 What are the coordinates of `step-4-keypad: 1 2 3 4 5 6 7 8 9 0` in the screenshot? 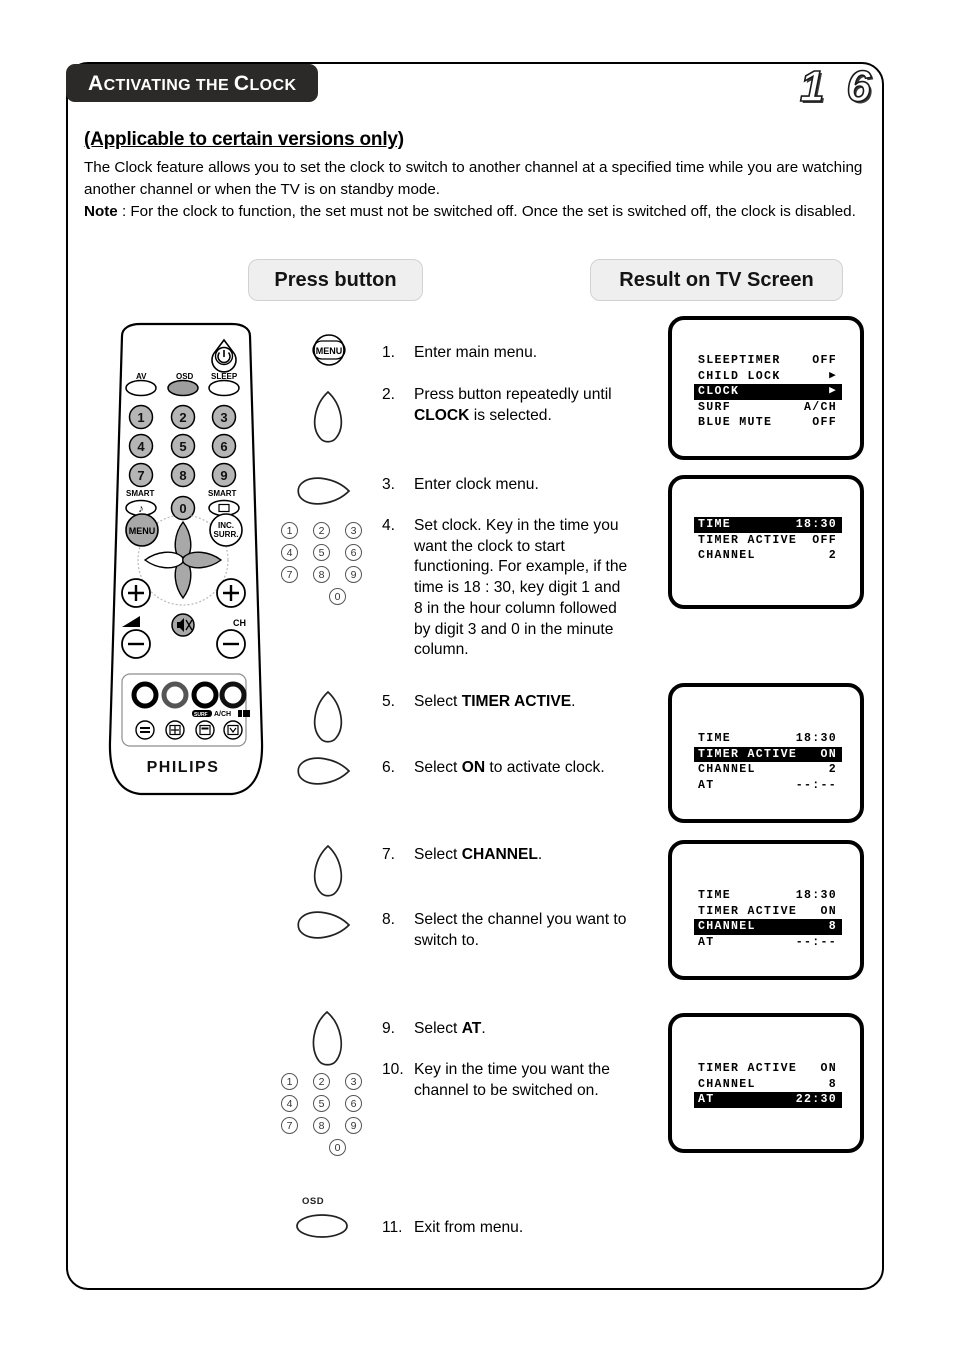 It's located at (321, 566).